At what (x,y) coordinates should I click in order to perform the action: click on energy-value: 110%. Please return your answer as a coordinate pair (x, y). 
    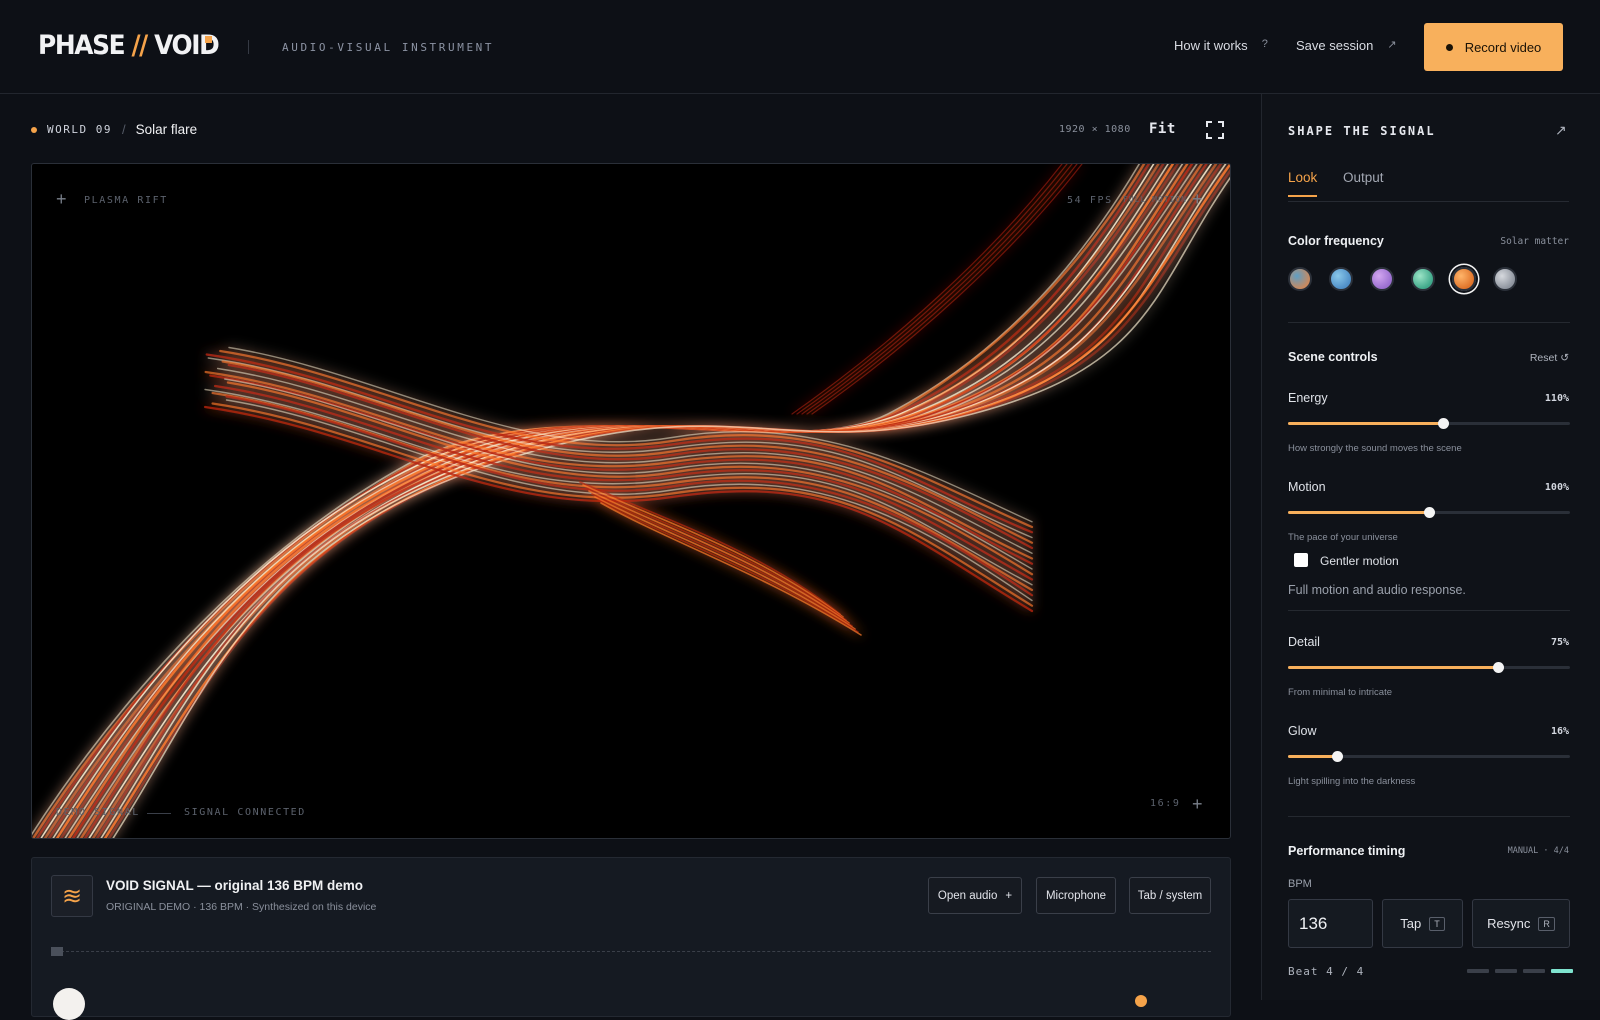
    Looking at the image, I should click on (1556, 398).